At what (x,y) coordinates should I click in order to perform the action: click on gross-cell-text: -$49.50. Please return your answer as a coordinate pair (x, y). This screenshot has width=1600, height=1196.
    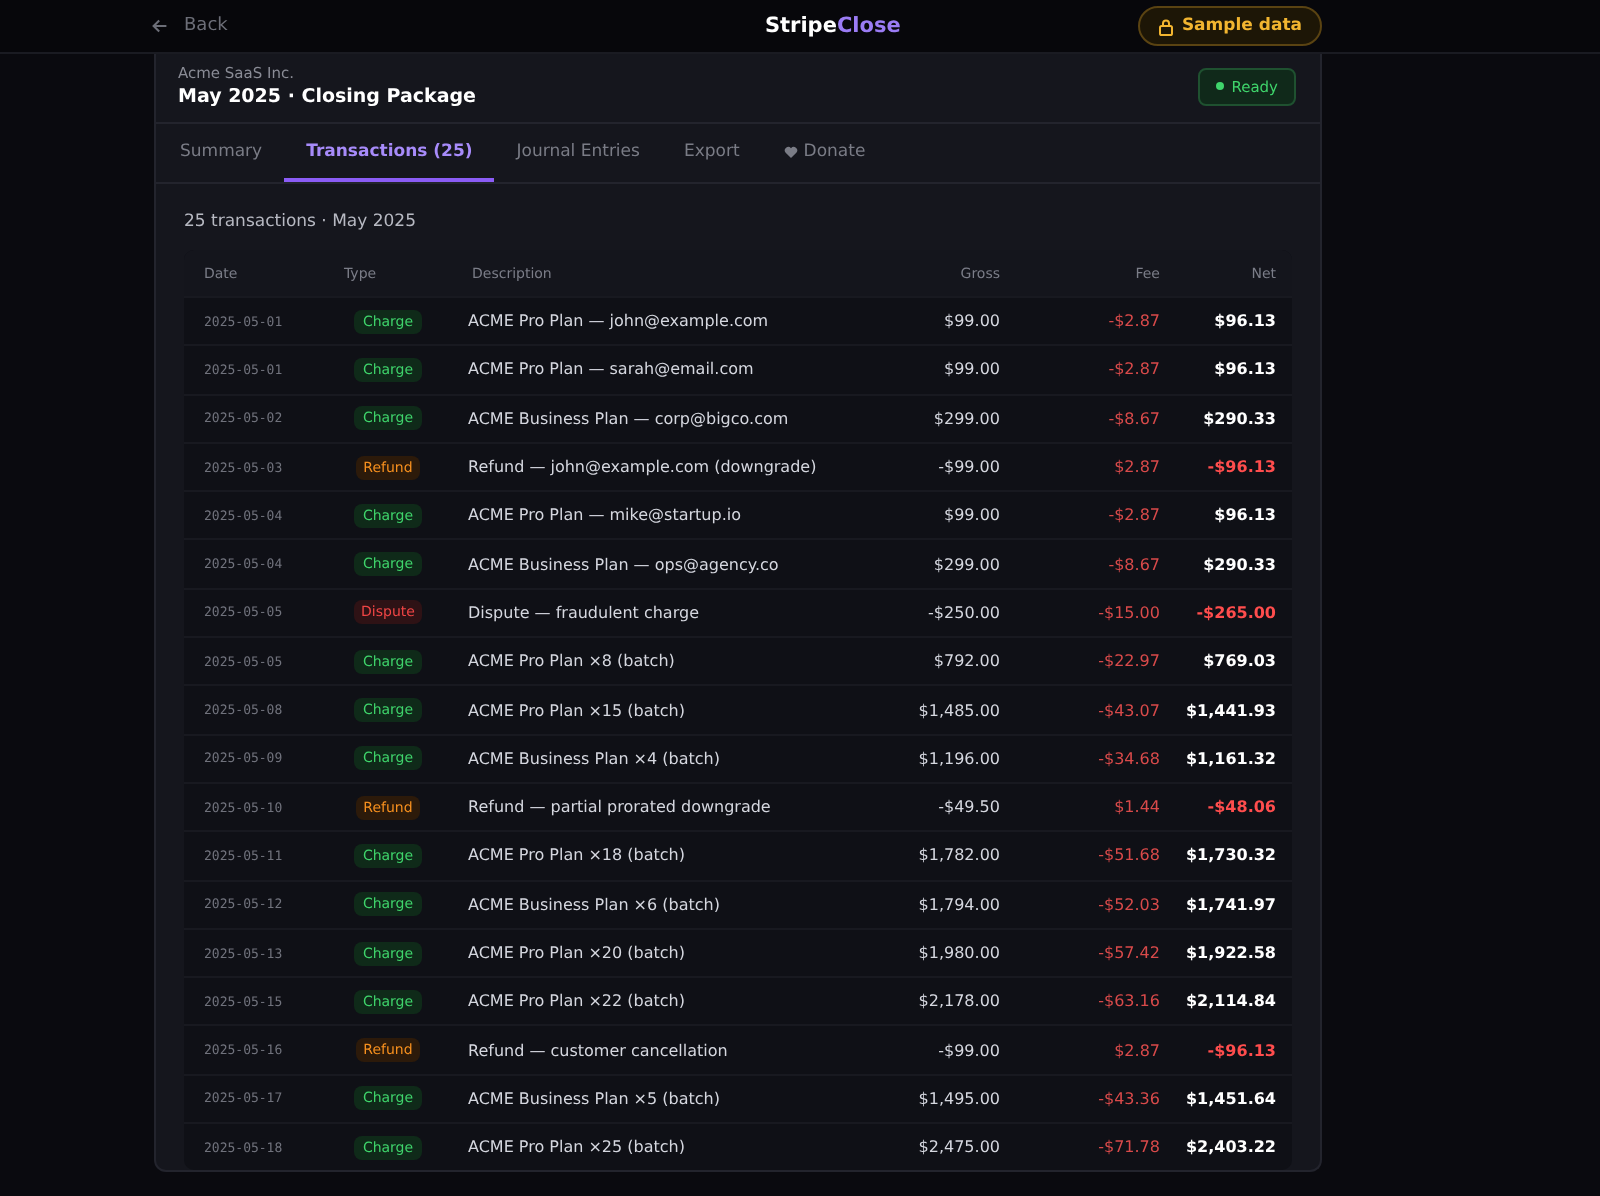
    Looking at the image, I should click on (968, 807).